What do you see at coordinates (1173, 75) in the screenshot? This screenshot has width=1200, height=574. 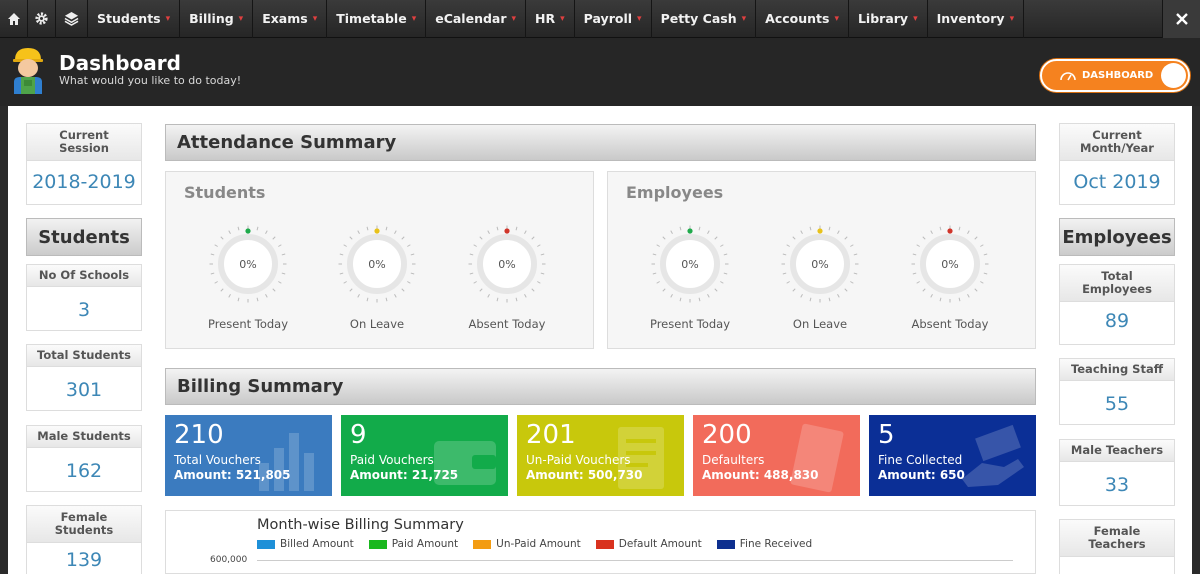 I see `toggle-knob` at bounding box center [1173, 75].